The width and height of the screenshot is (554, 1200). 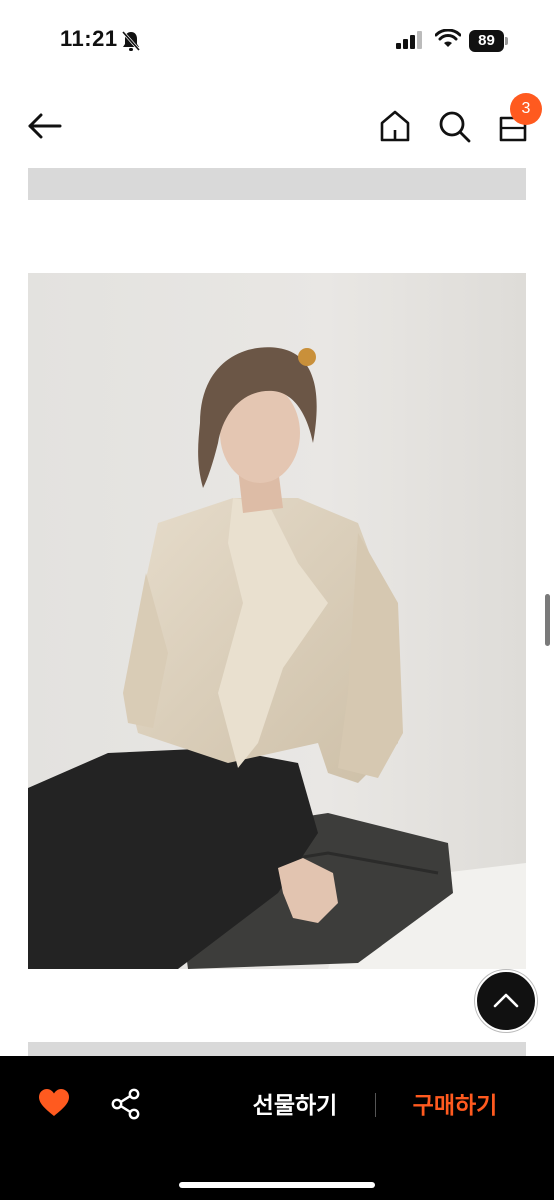 I want to click on bottom-action-bar: 선물하기 구매하기, so click(x=277, y=1128).